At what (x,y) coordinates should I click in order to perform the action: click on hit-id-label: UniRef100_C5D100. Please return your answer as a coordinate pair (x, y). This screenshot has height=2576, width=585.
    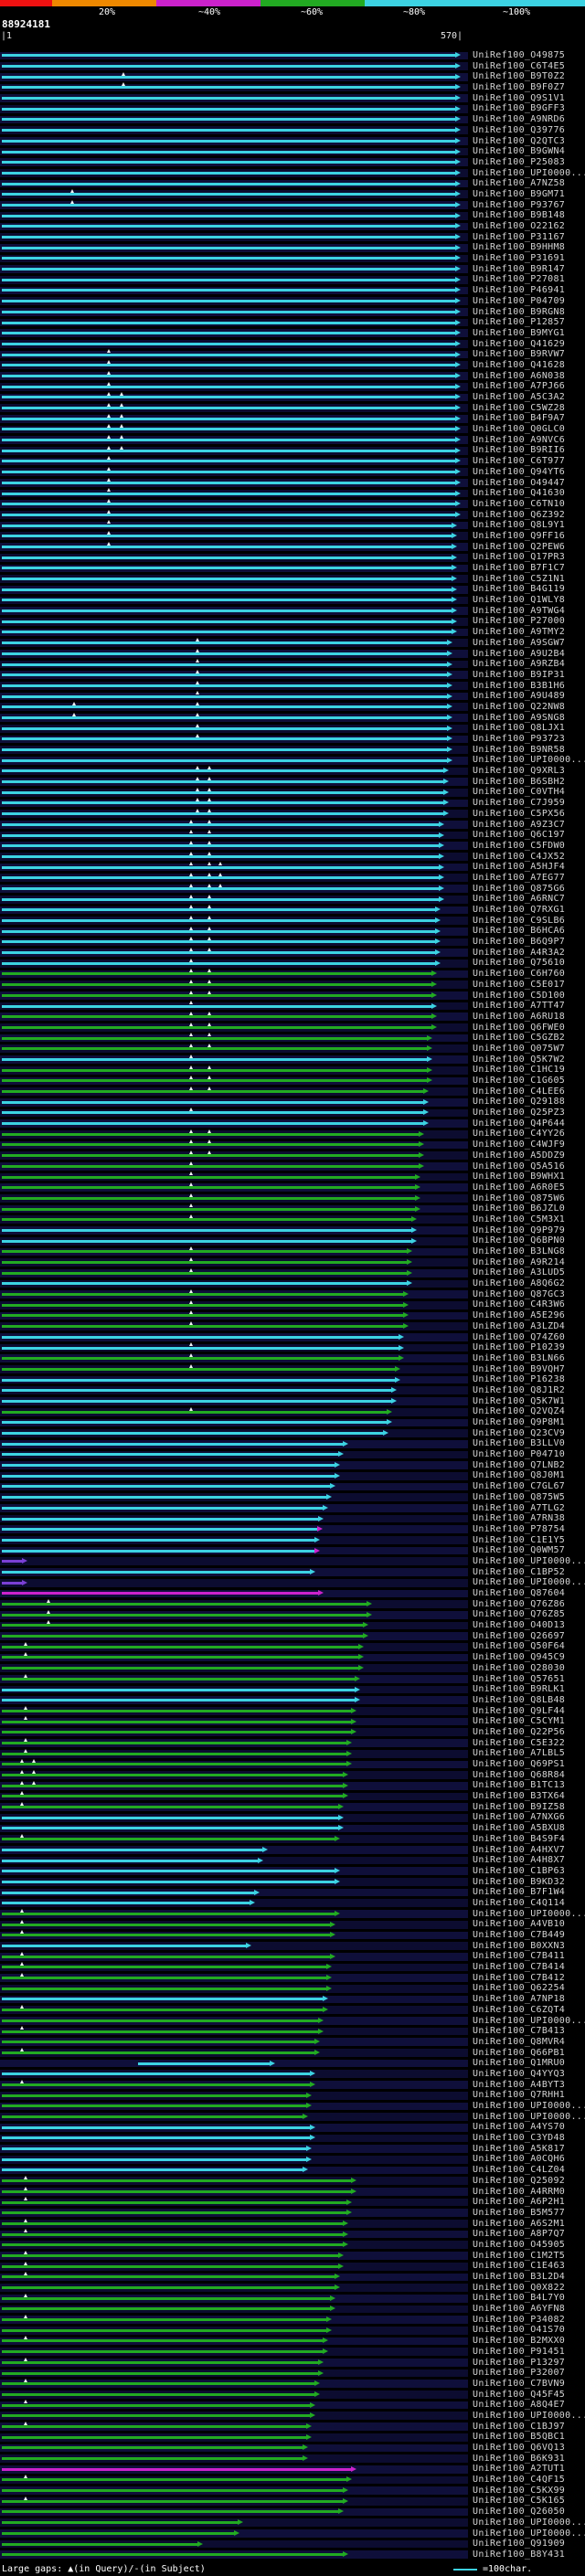
    Looking at the image, I should click on (519, 996).